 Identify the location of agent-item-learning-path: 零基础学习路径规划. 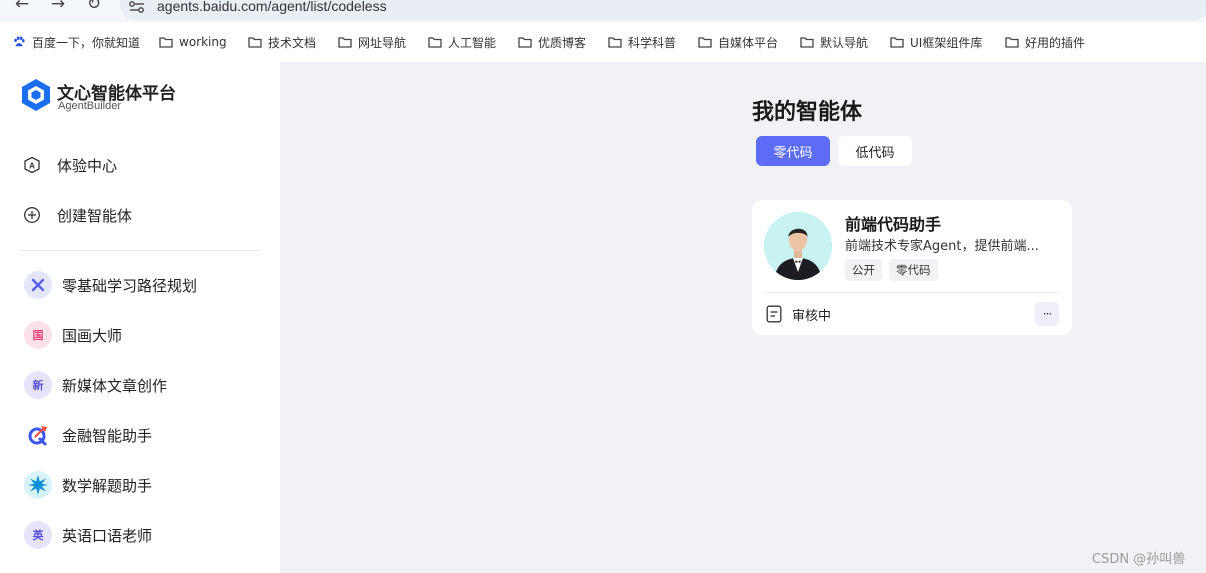
(110, 285).